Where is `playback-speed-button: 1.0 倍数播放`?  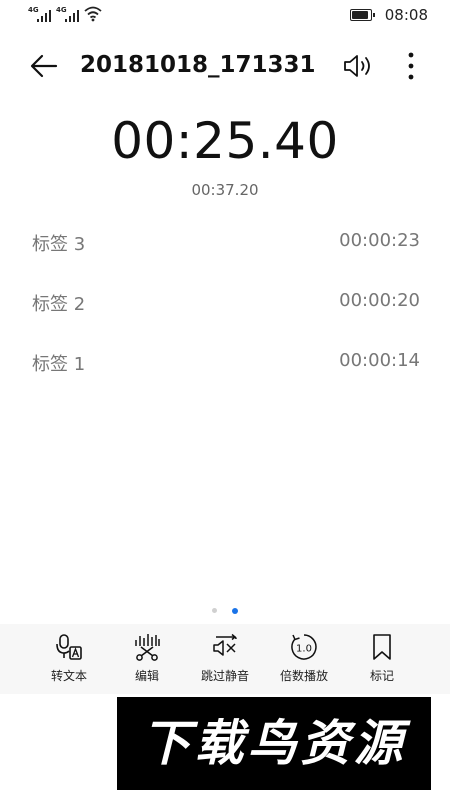 playback-speed-button: 1.0 倍数播放 is located at coordinates (304, 661).